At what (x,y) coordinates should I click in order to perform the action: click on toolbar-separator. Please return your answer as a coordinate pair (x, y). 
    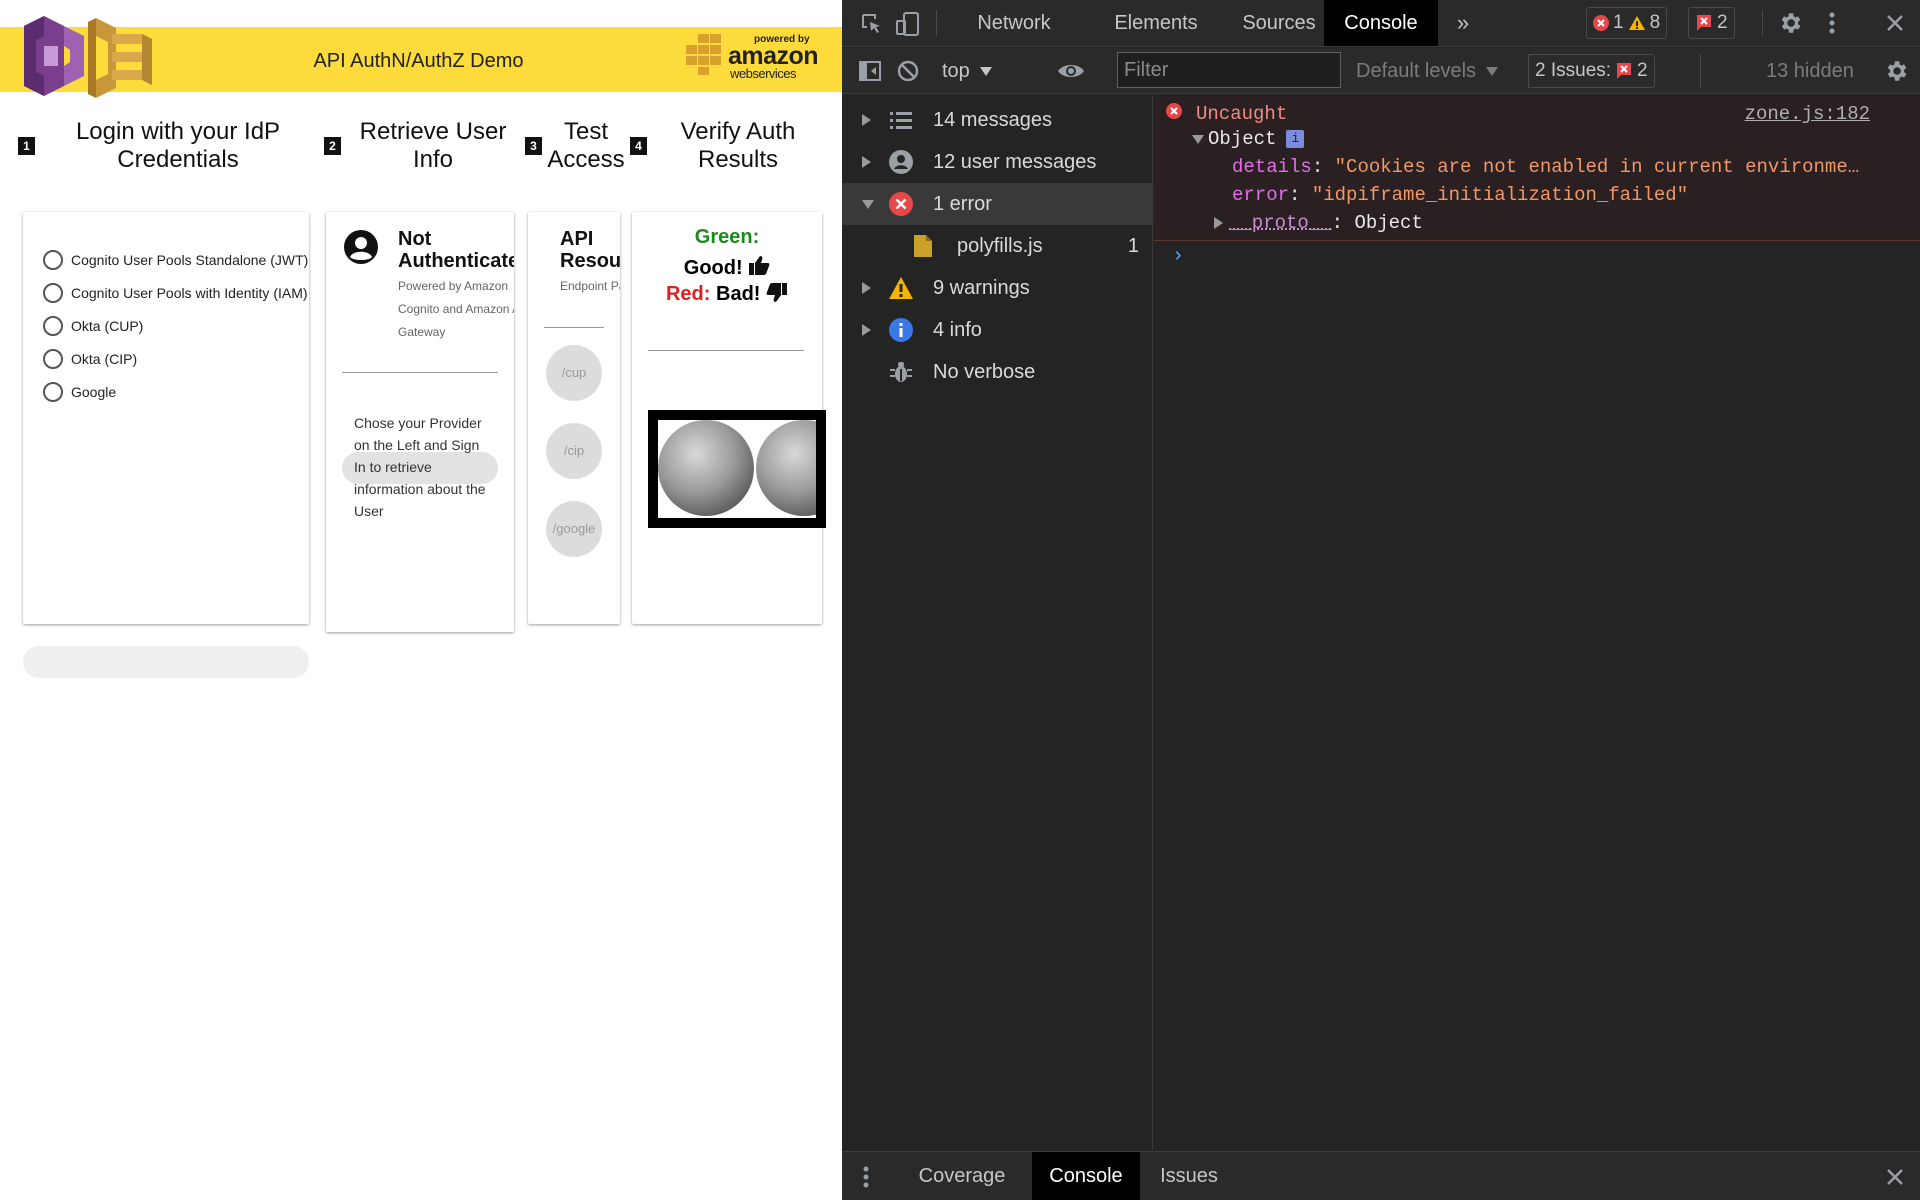
    Looking at the image, I should click on (1700, 71).